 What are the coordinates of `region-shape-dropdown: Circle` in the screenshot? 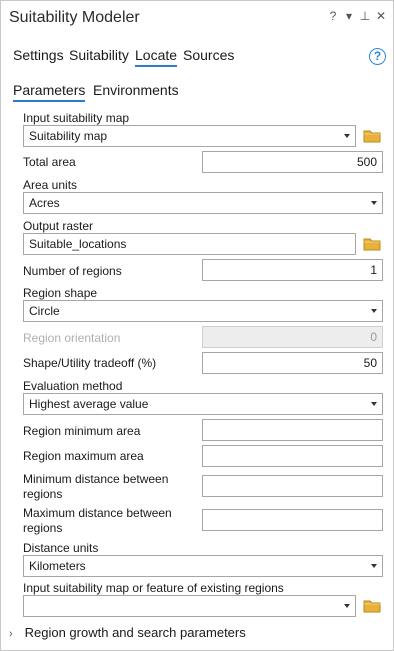 It's located at (203, 311).